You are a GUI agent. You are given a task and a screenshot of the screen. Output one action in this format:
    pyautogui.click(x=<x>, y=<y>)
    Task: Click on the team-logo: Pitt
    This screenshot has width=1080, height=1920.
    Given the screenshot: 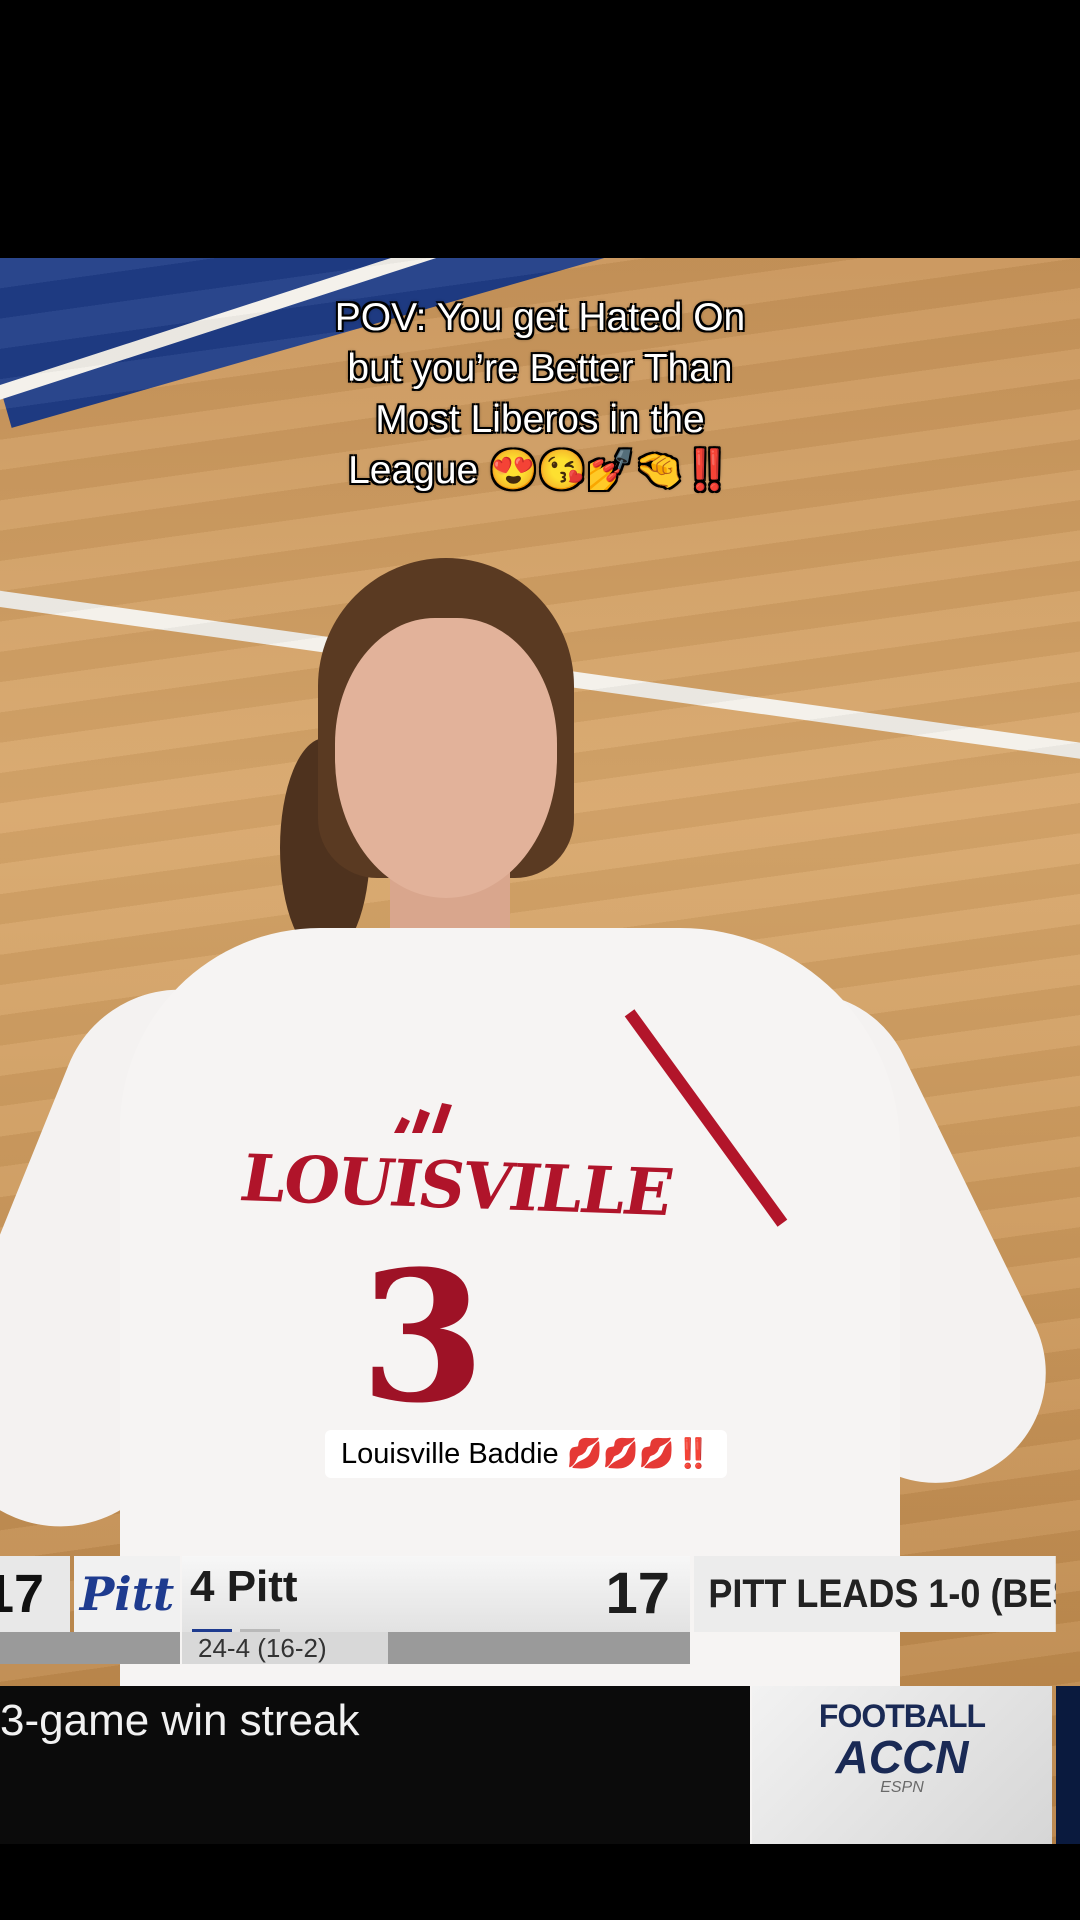 What is the action you would take?
    pyautogui.click(x=127, y=1594)
    